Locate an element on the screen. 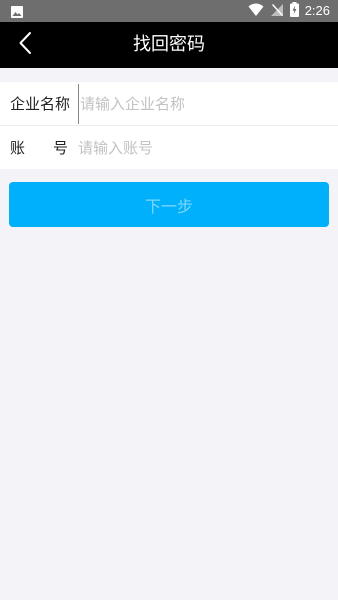 The width and height of the screenshot is (338, 600). account-label-char-2: 号 is located at coordinates (60, 148).